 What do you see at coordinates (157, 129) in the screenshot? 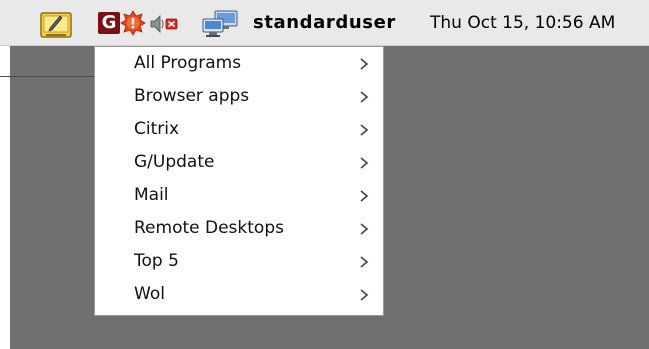
I see `menu-item-label: Citrix` at bounding box center [157, 129].